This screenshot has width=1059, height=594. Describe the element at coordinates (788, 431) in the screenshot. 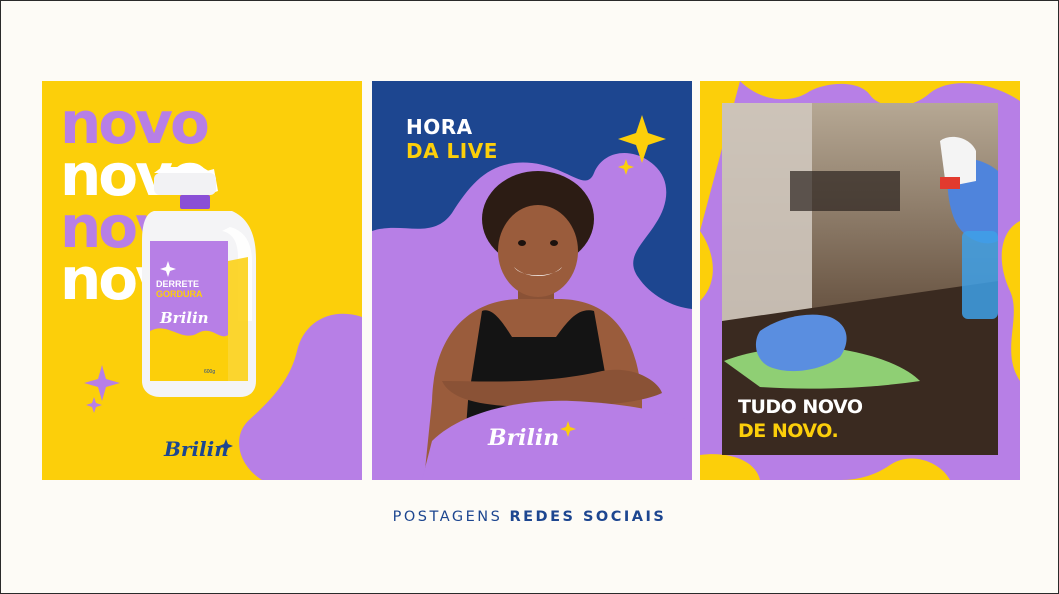

I see `tagline-line2: DE NOVO.` at that location.